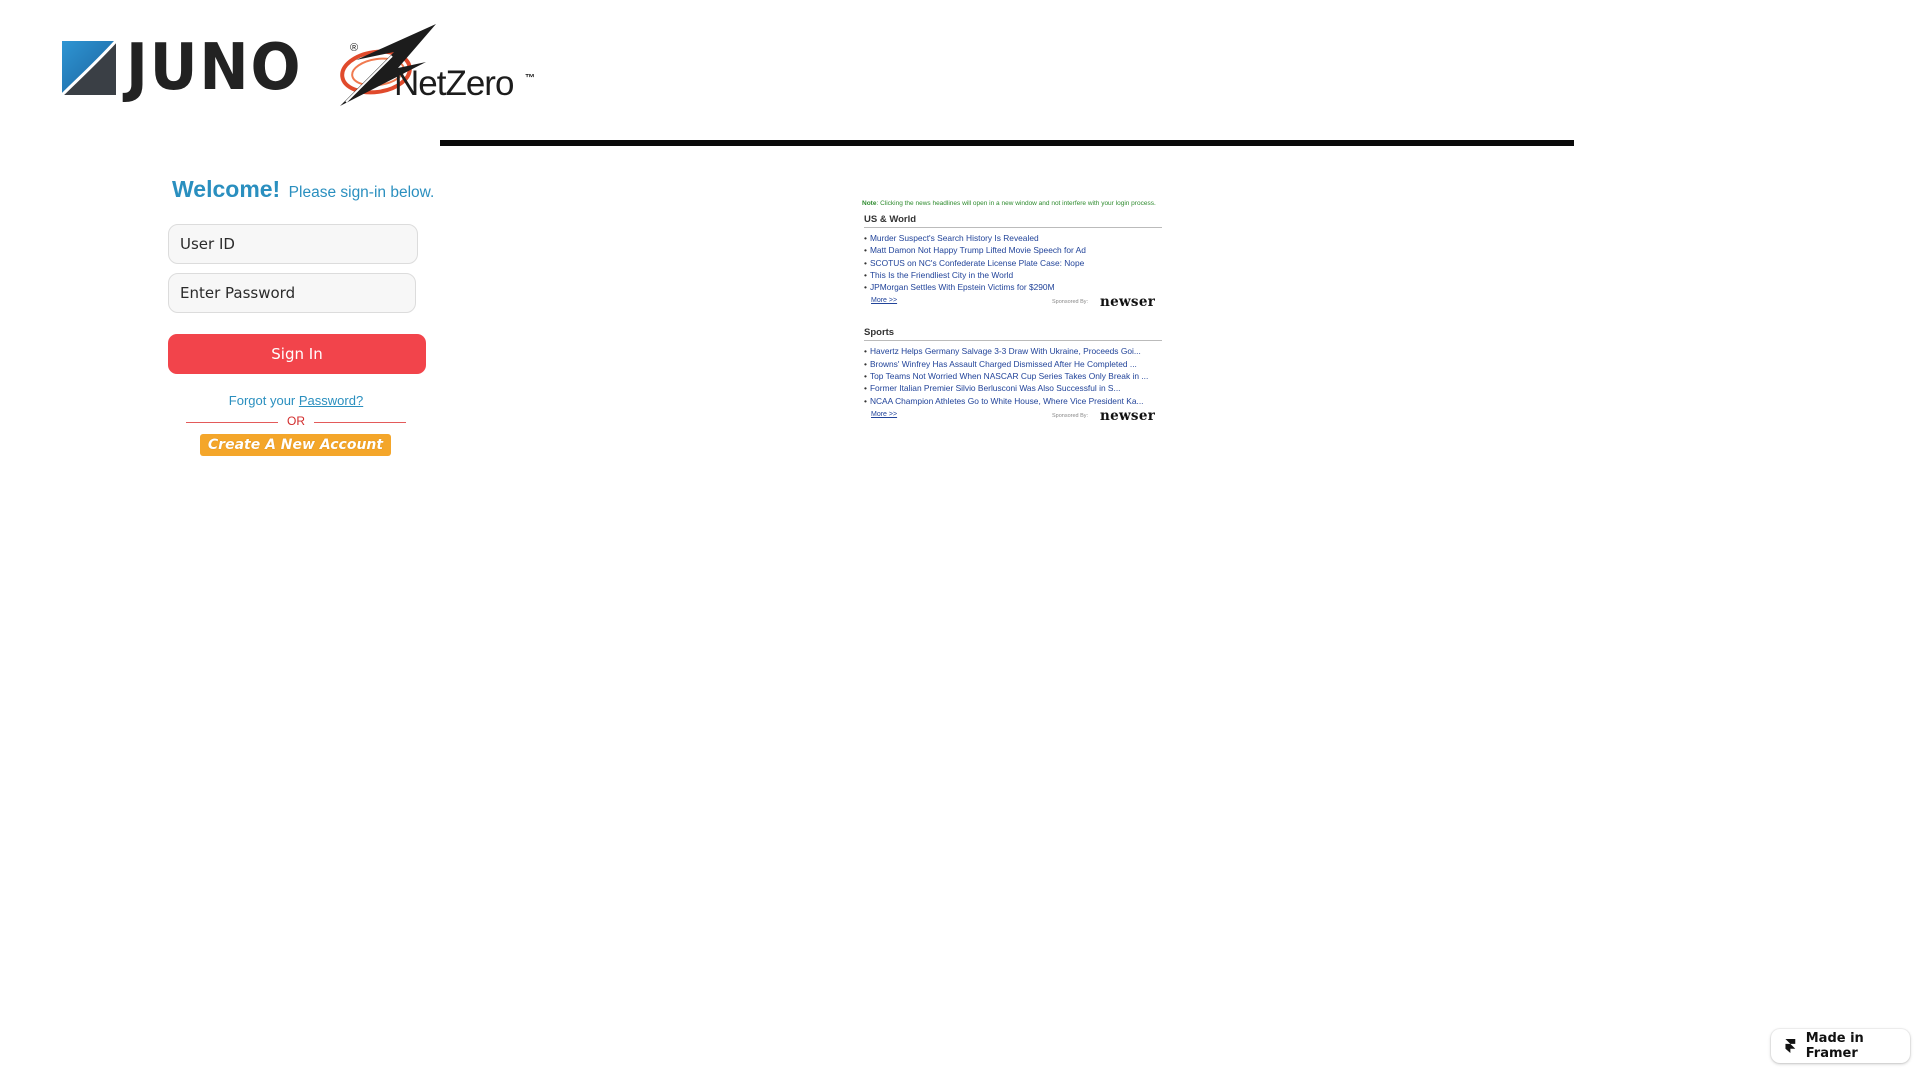 The height and width of the screenshot is (1080, 1920). I want to click on netzero-logo: NetZero ™, so click(441, 64).